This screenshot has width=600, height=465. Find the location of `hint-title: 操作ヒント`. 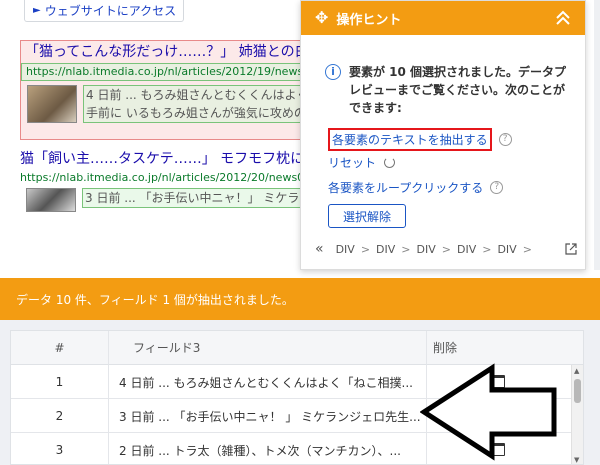

hint-title: 操作ヒント is located at coordinates (369, 20).